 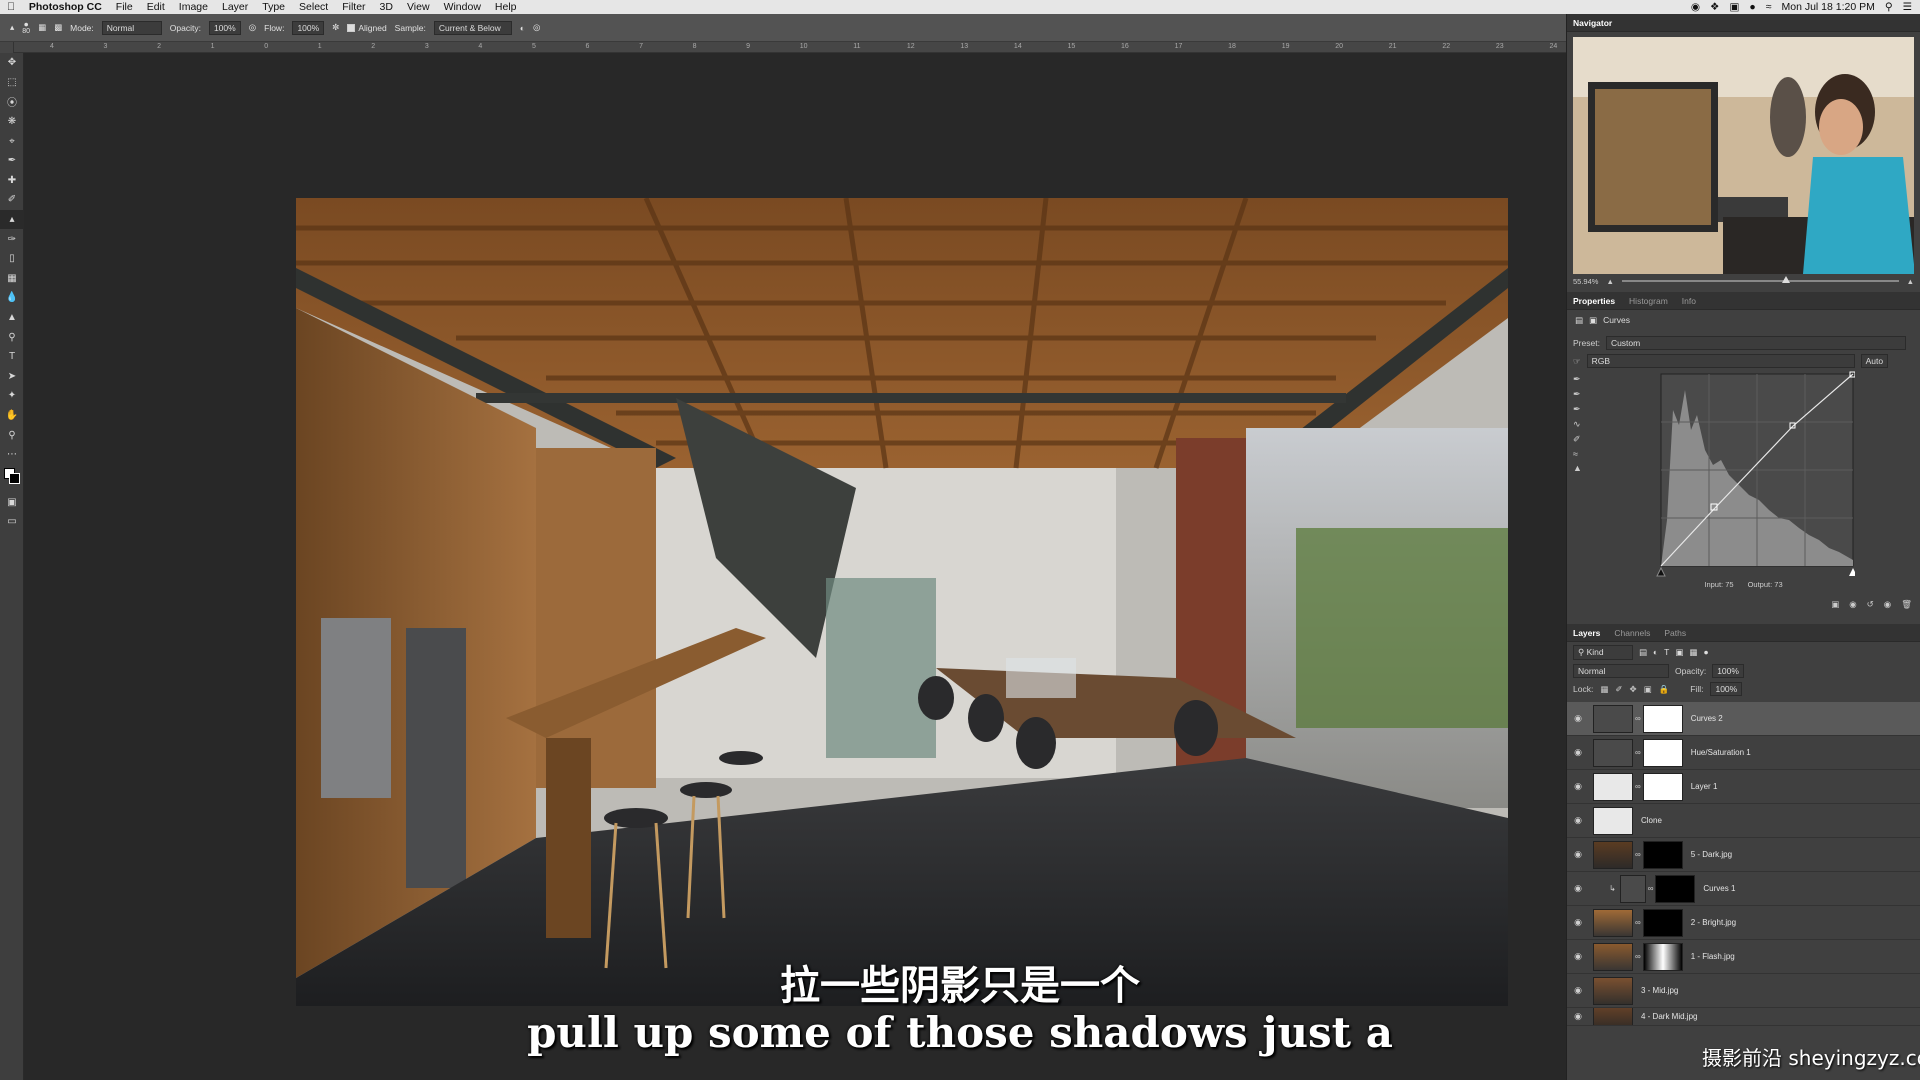 I want to click on layer-name: 3 - Mid.jpg, so click(x=1659, y=990).